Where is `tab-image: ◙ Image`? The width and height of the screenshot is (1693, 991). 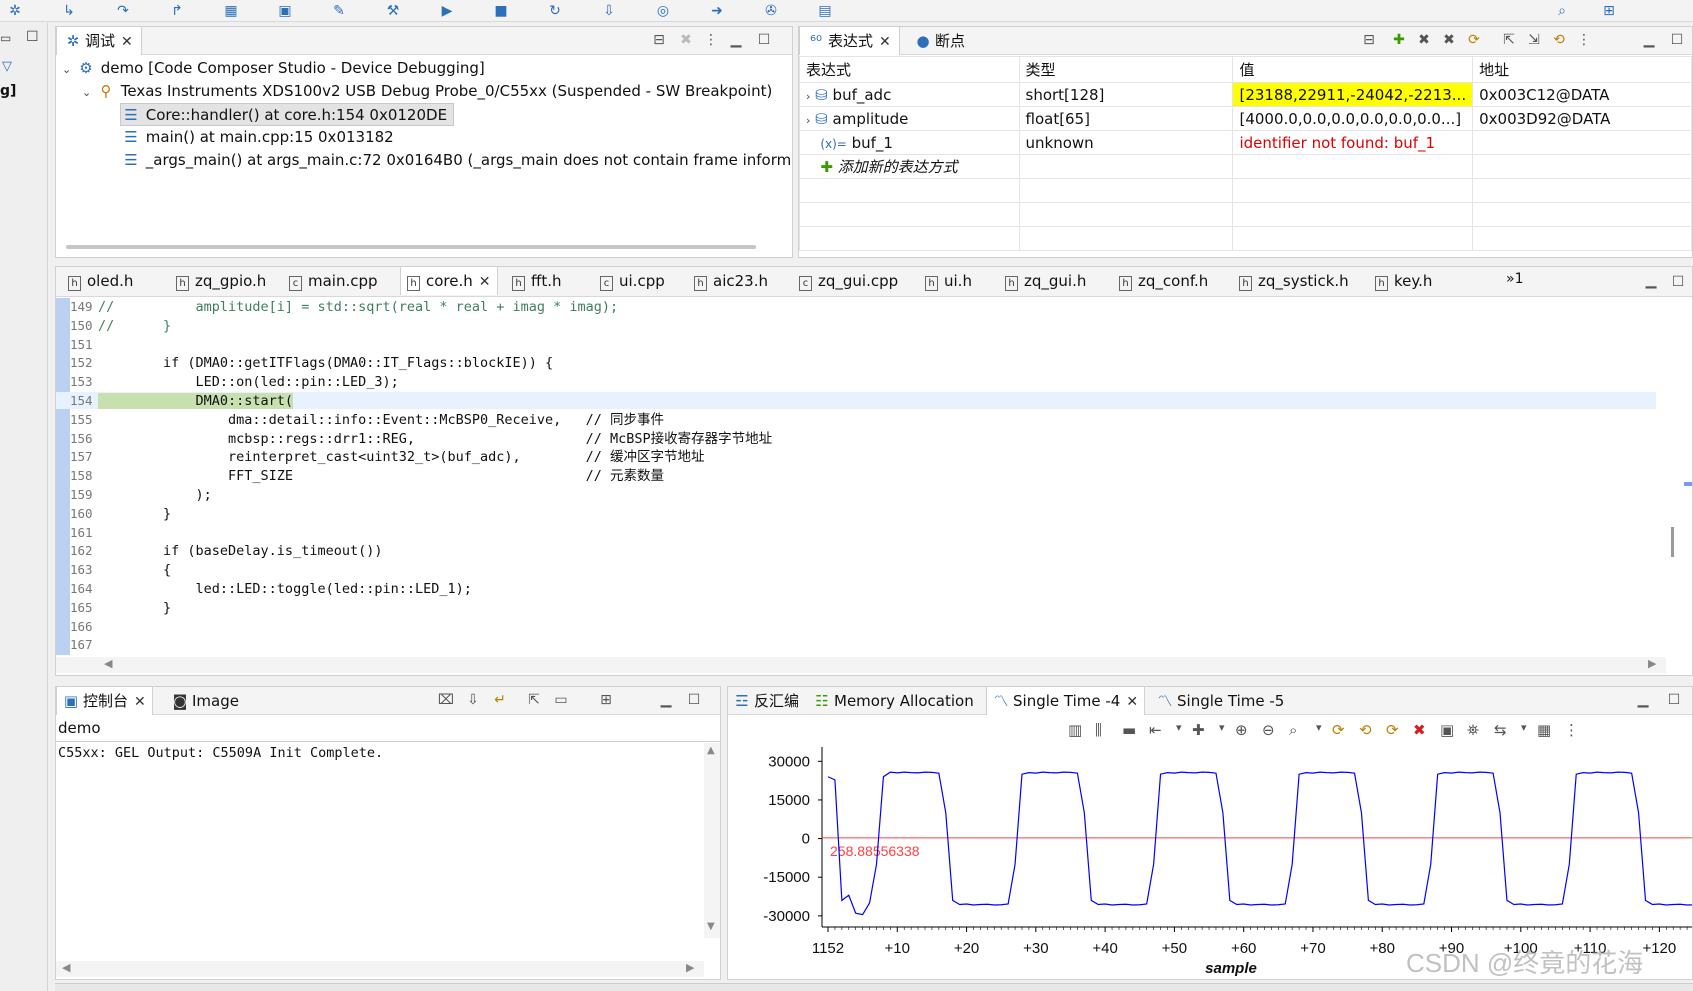
tab-image: ◙ Image is located at coordinates (205, 701).